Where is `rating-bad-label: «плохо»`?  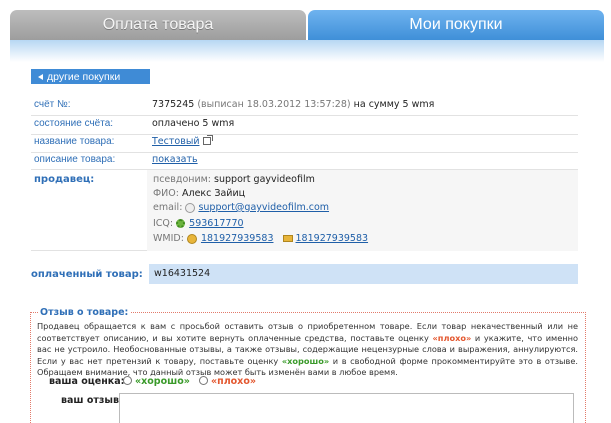
rating-bad-label: «плохо» is located at coordinates (233, 381).